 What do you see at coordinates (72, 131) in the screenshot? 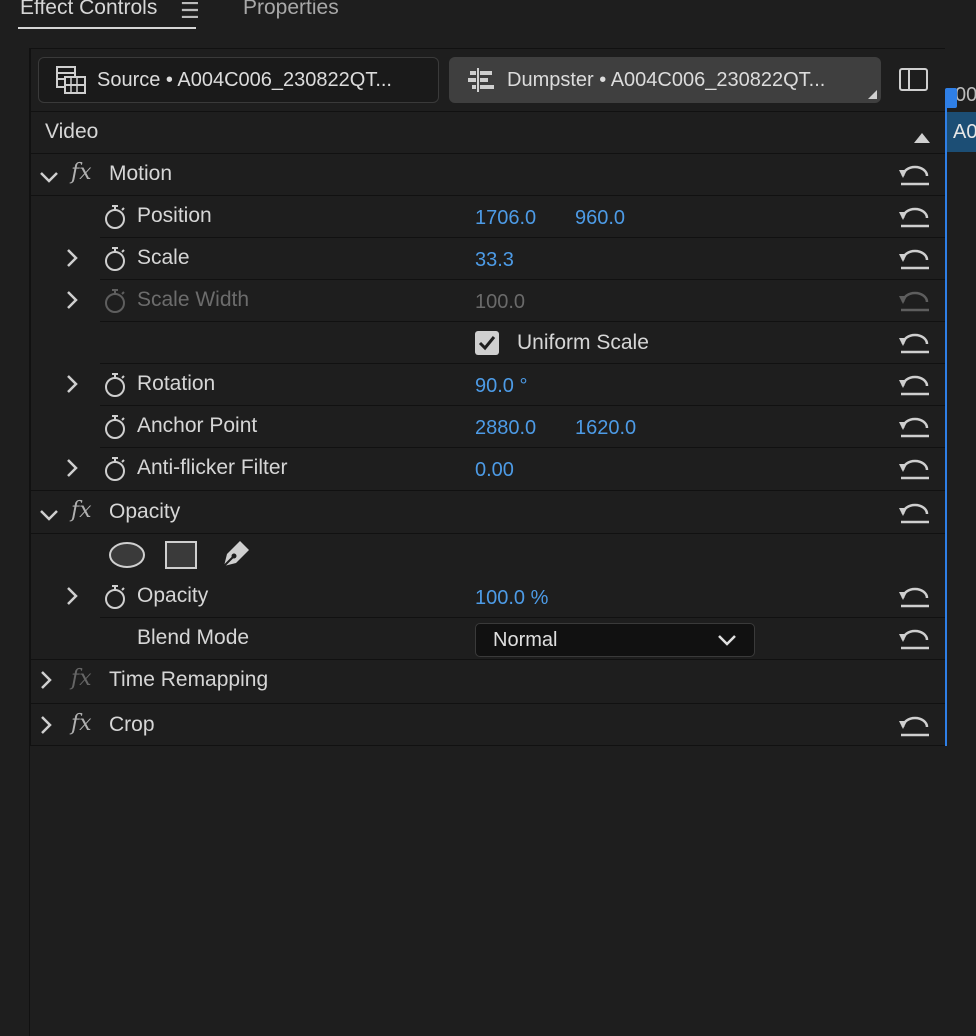
I see `video-section-label: Video` at bounding box center [72, 131].